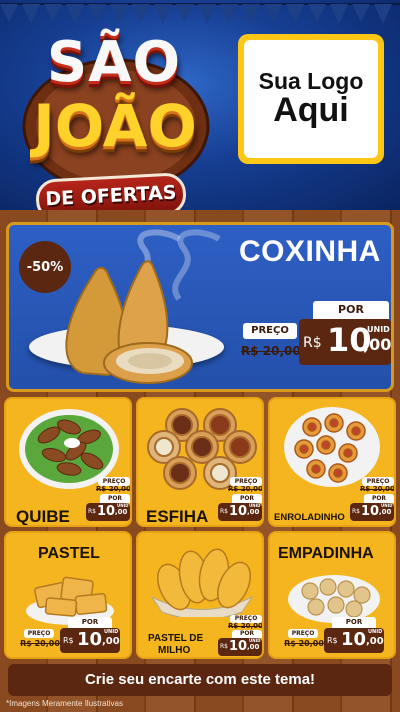 The image size is (400, 712). Describe the element at coordinates (174, 650) in the screenshot. I see `product-name-line2: MILHO` at that location.